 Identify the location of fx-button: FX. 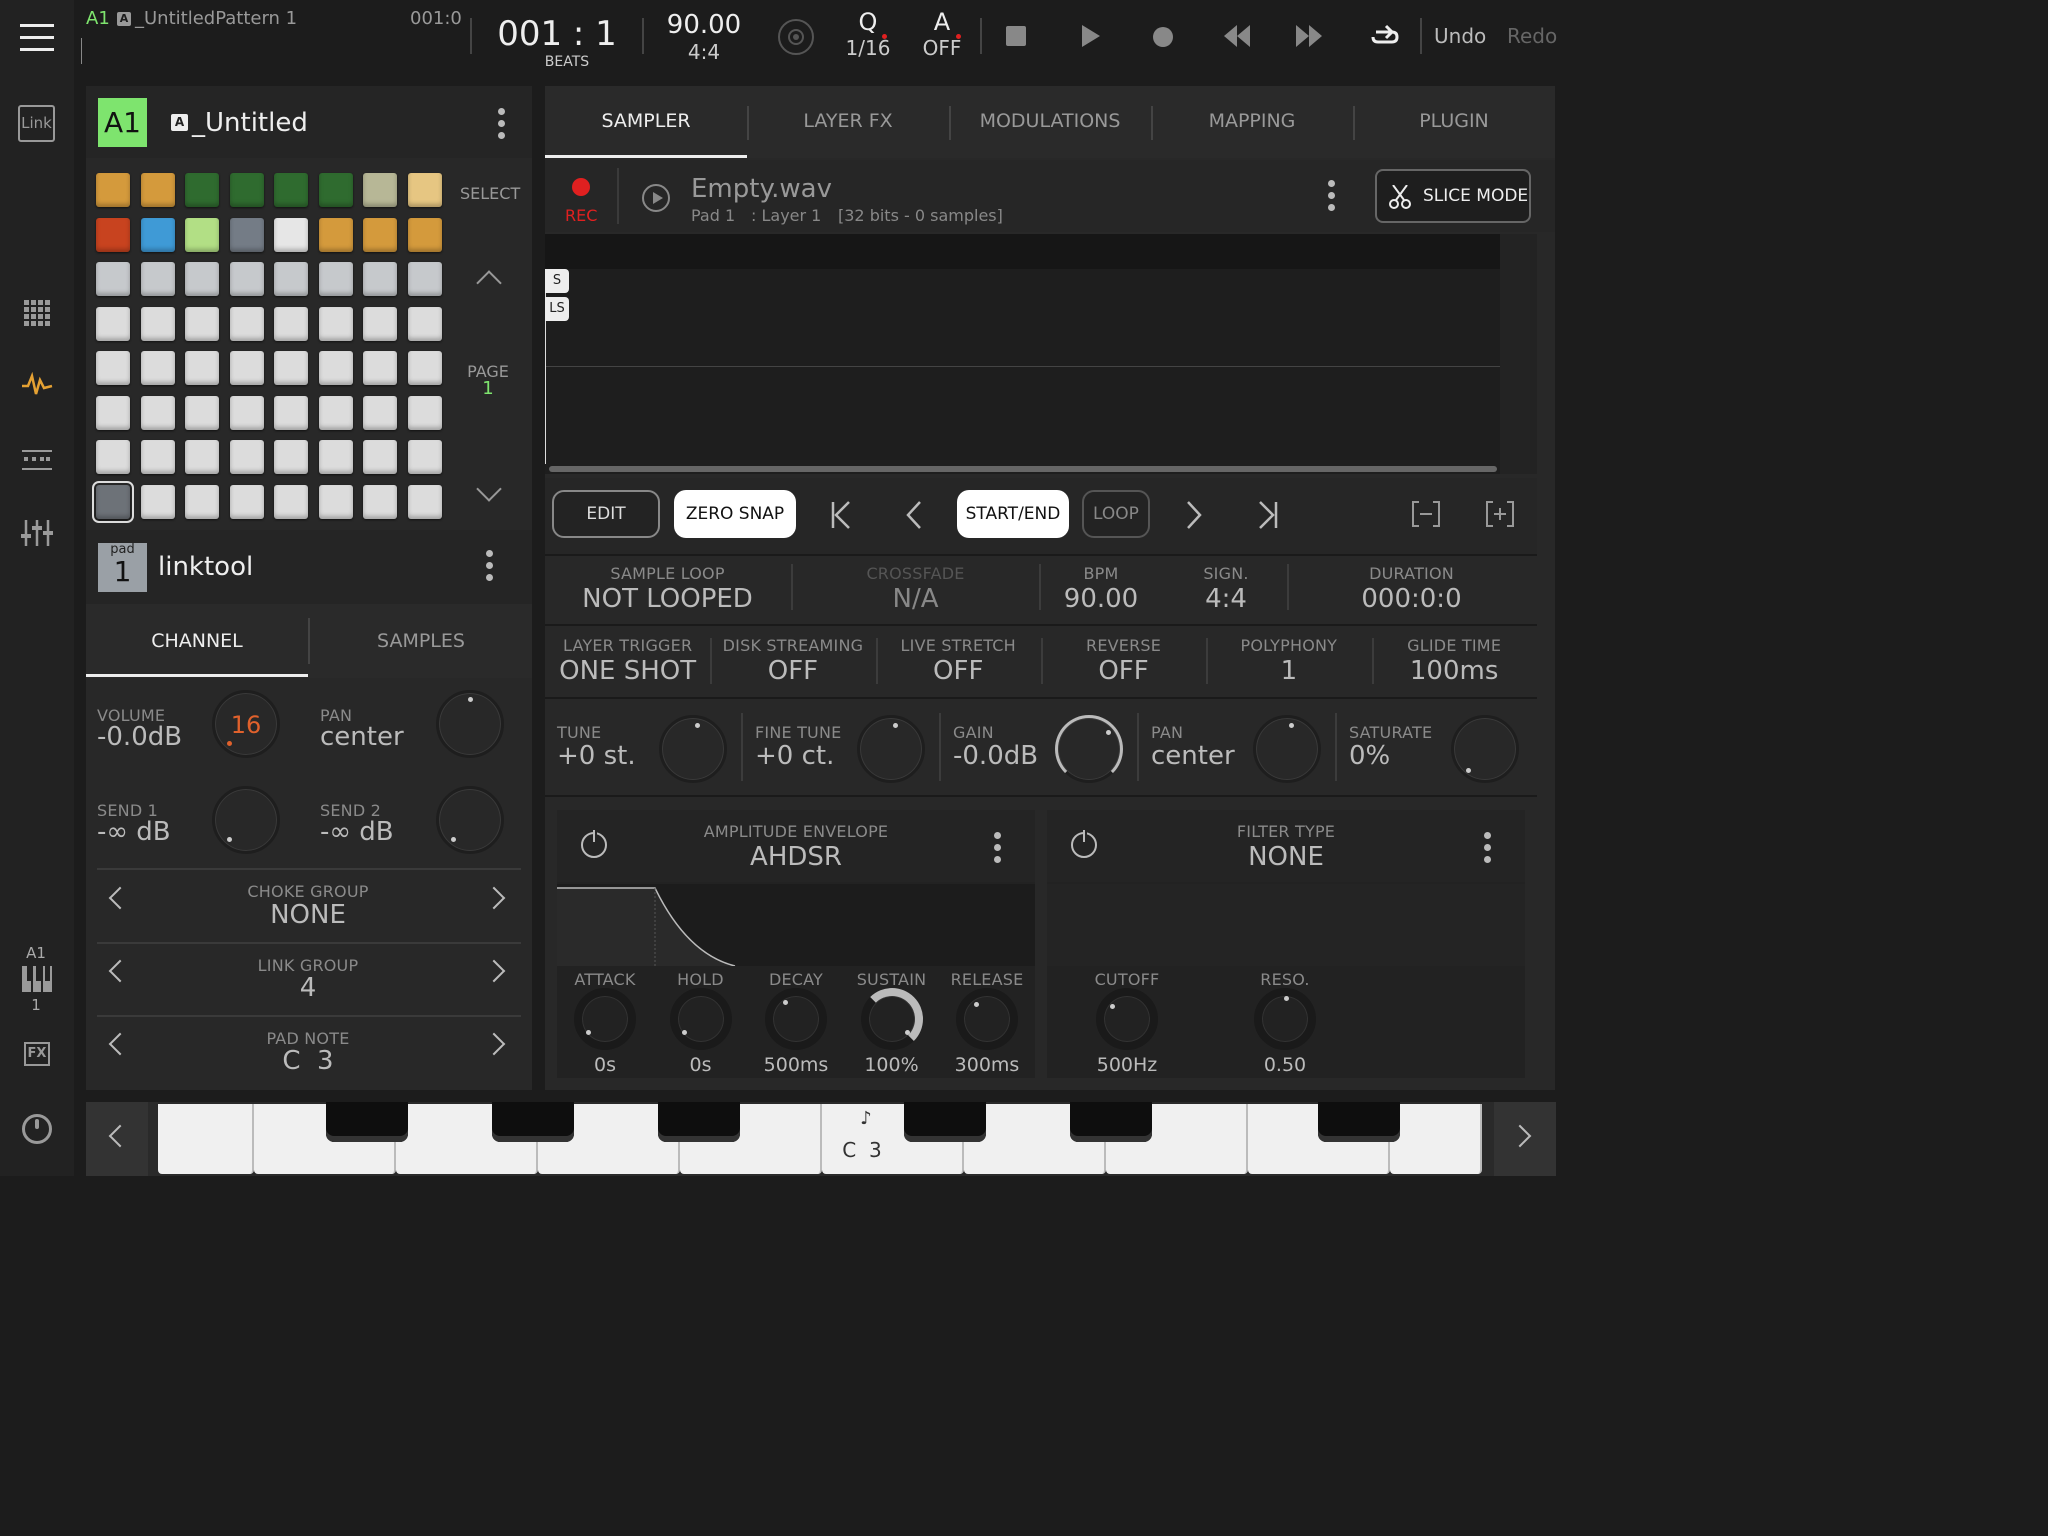
(37, 1054).